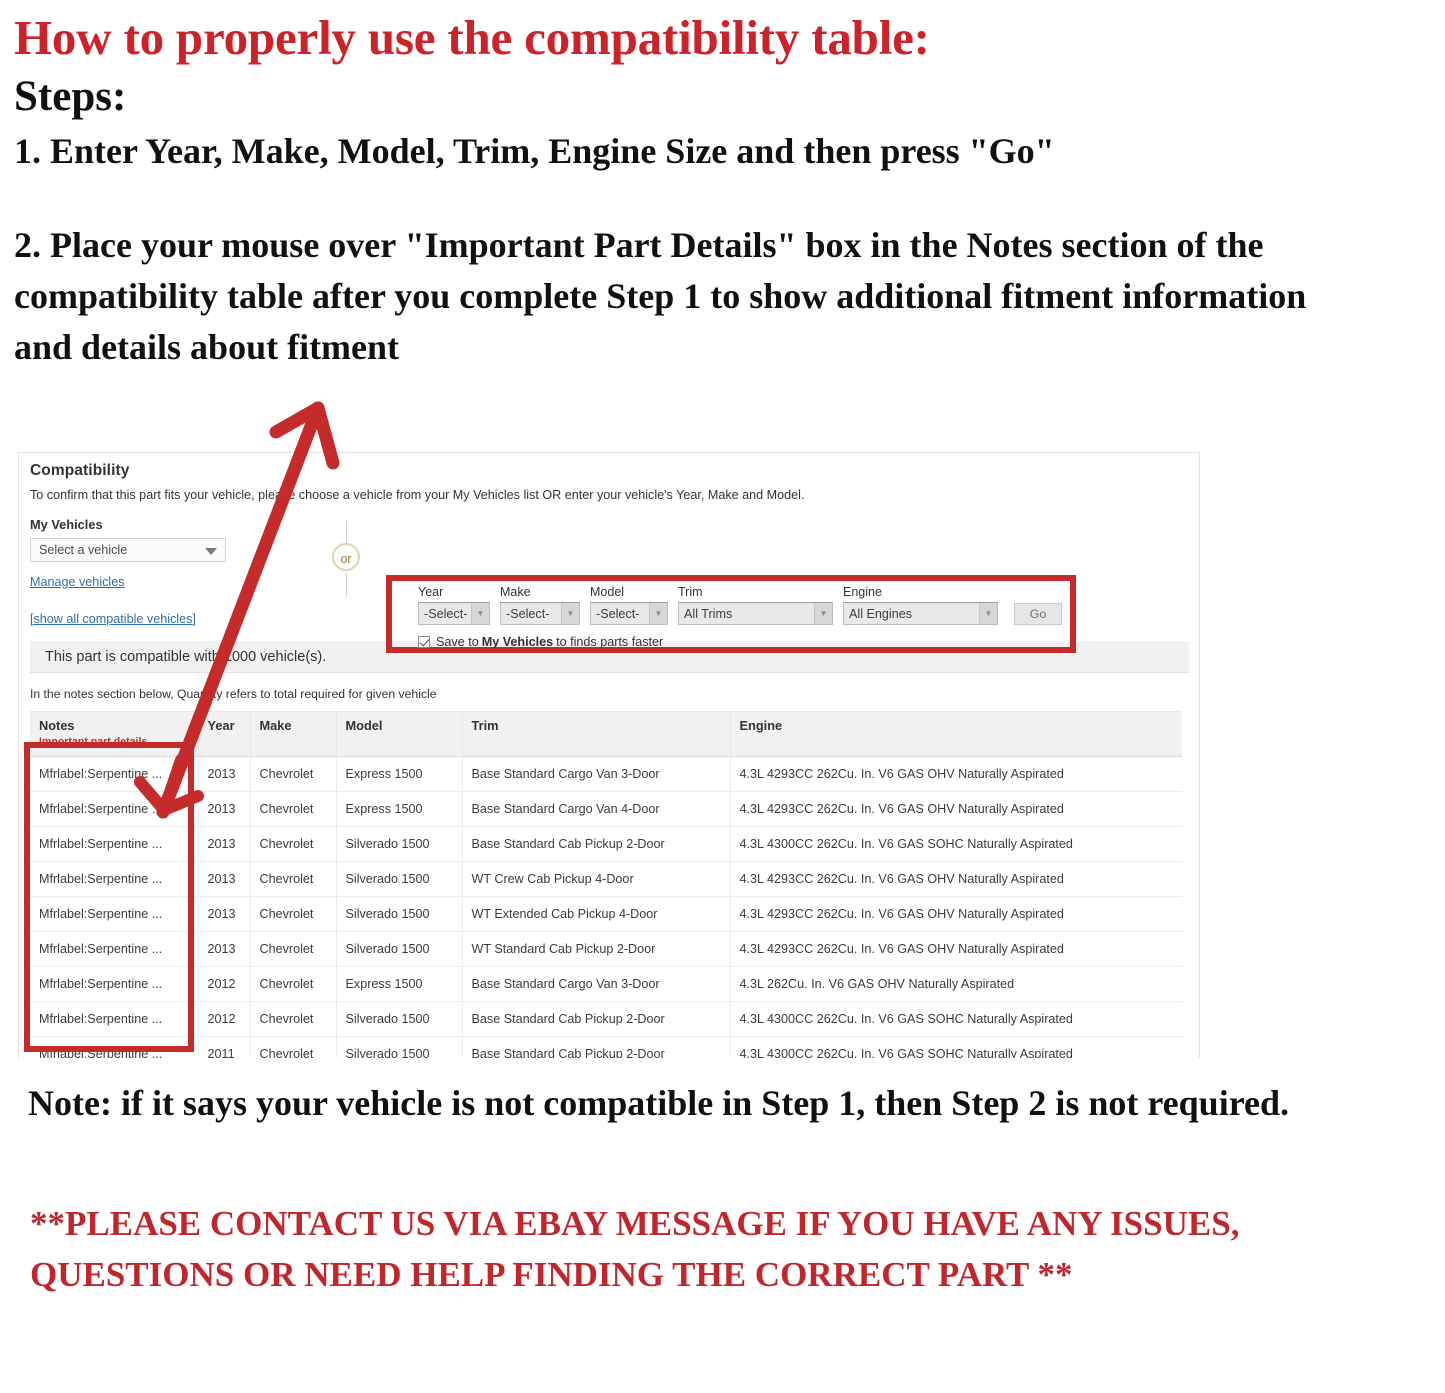 The width and height of the screenshot is (1445, 1393). Describe the element at coordinates (610, 642) in the screenshot. I see `save-suffix-text: to finds parts faster` at that location.